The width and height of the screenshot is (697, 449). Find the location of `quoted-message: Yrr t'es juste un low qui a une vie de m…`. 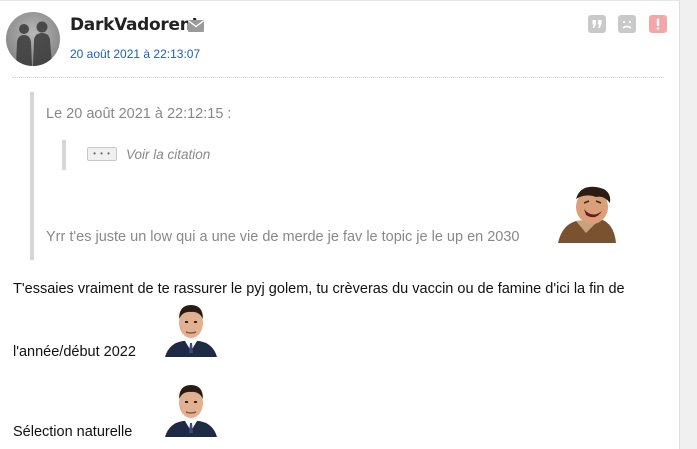

quoted-message: Yrr t'es juste un low qui a une vie de m… is located at coordinates (283, 237).